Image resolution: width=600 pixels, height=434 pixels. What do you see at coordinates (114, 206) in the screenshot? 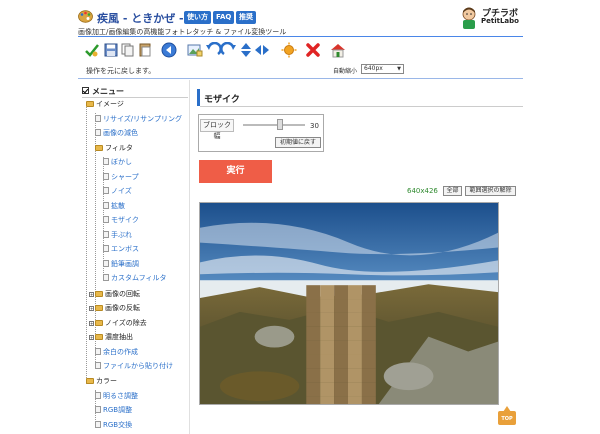
I see `sidebar-item-diffuse: 拡散` at bounding box center [114, 206].